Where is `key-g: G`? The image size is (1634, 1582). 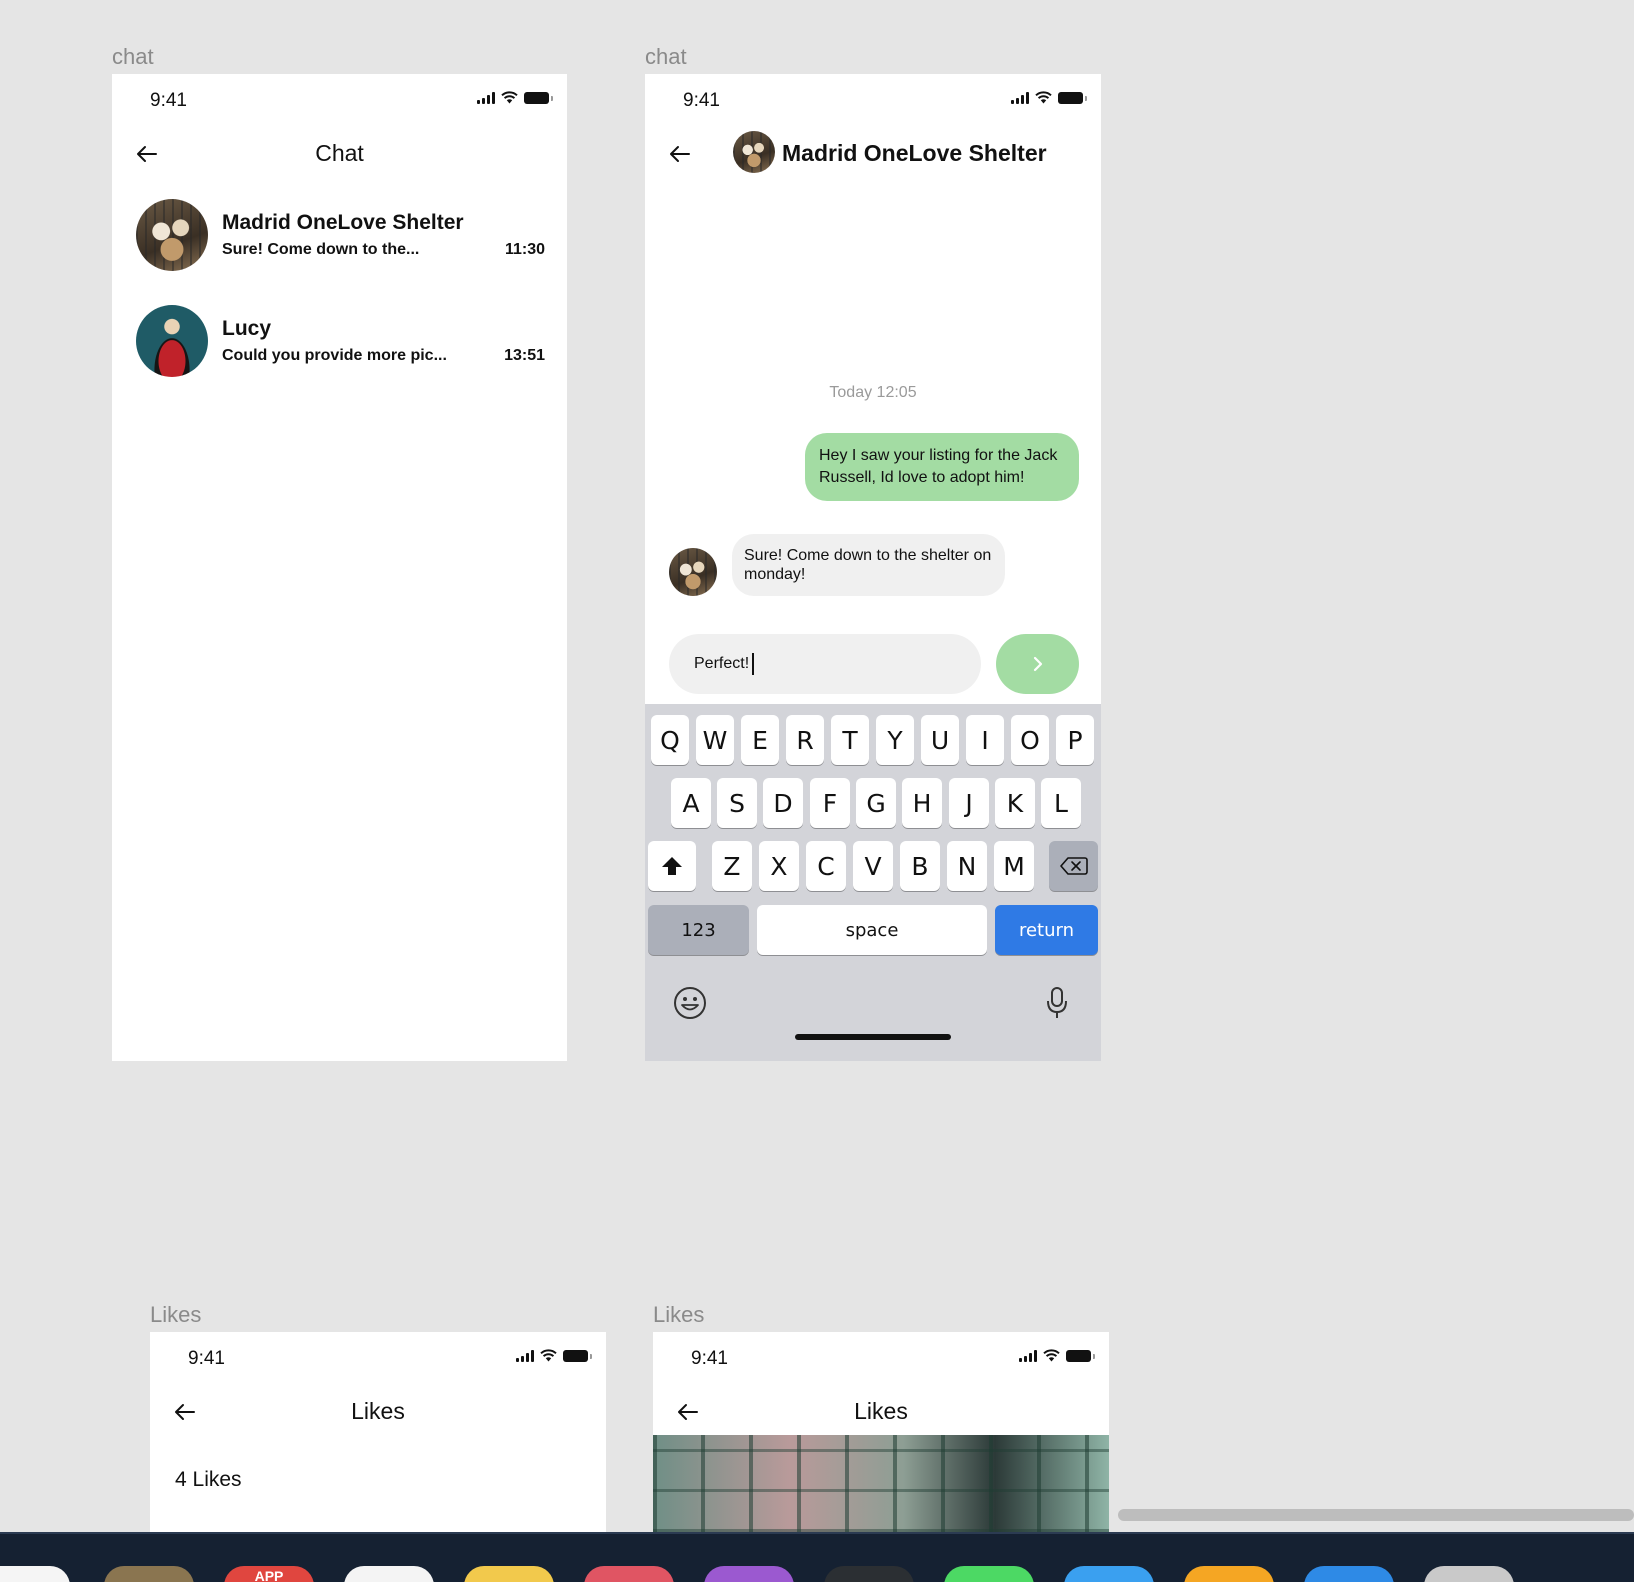
key-g: G is located at coordinates (876, 803).